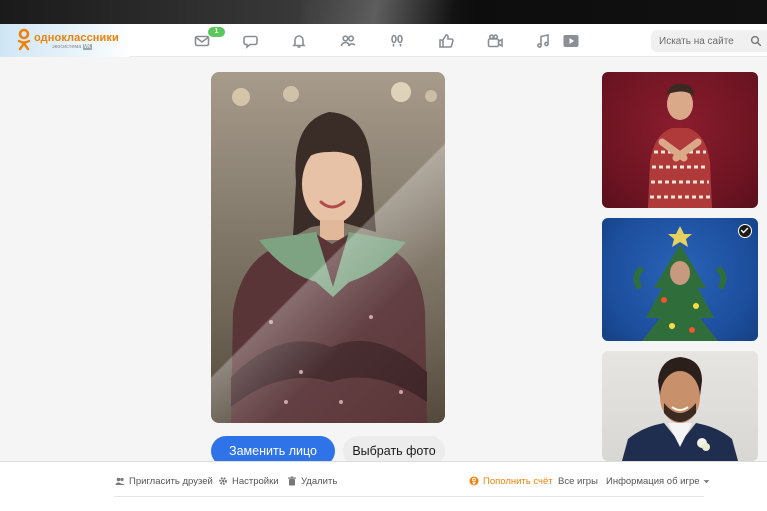  What do you see at coordinates (397, 41) in the screenshot?
I see `footprints-icon` at bounding box center [397, 41].